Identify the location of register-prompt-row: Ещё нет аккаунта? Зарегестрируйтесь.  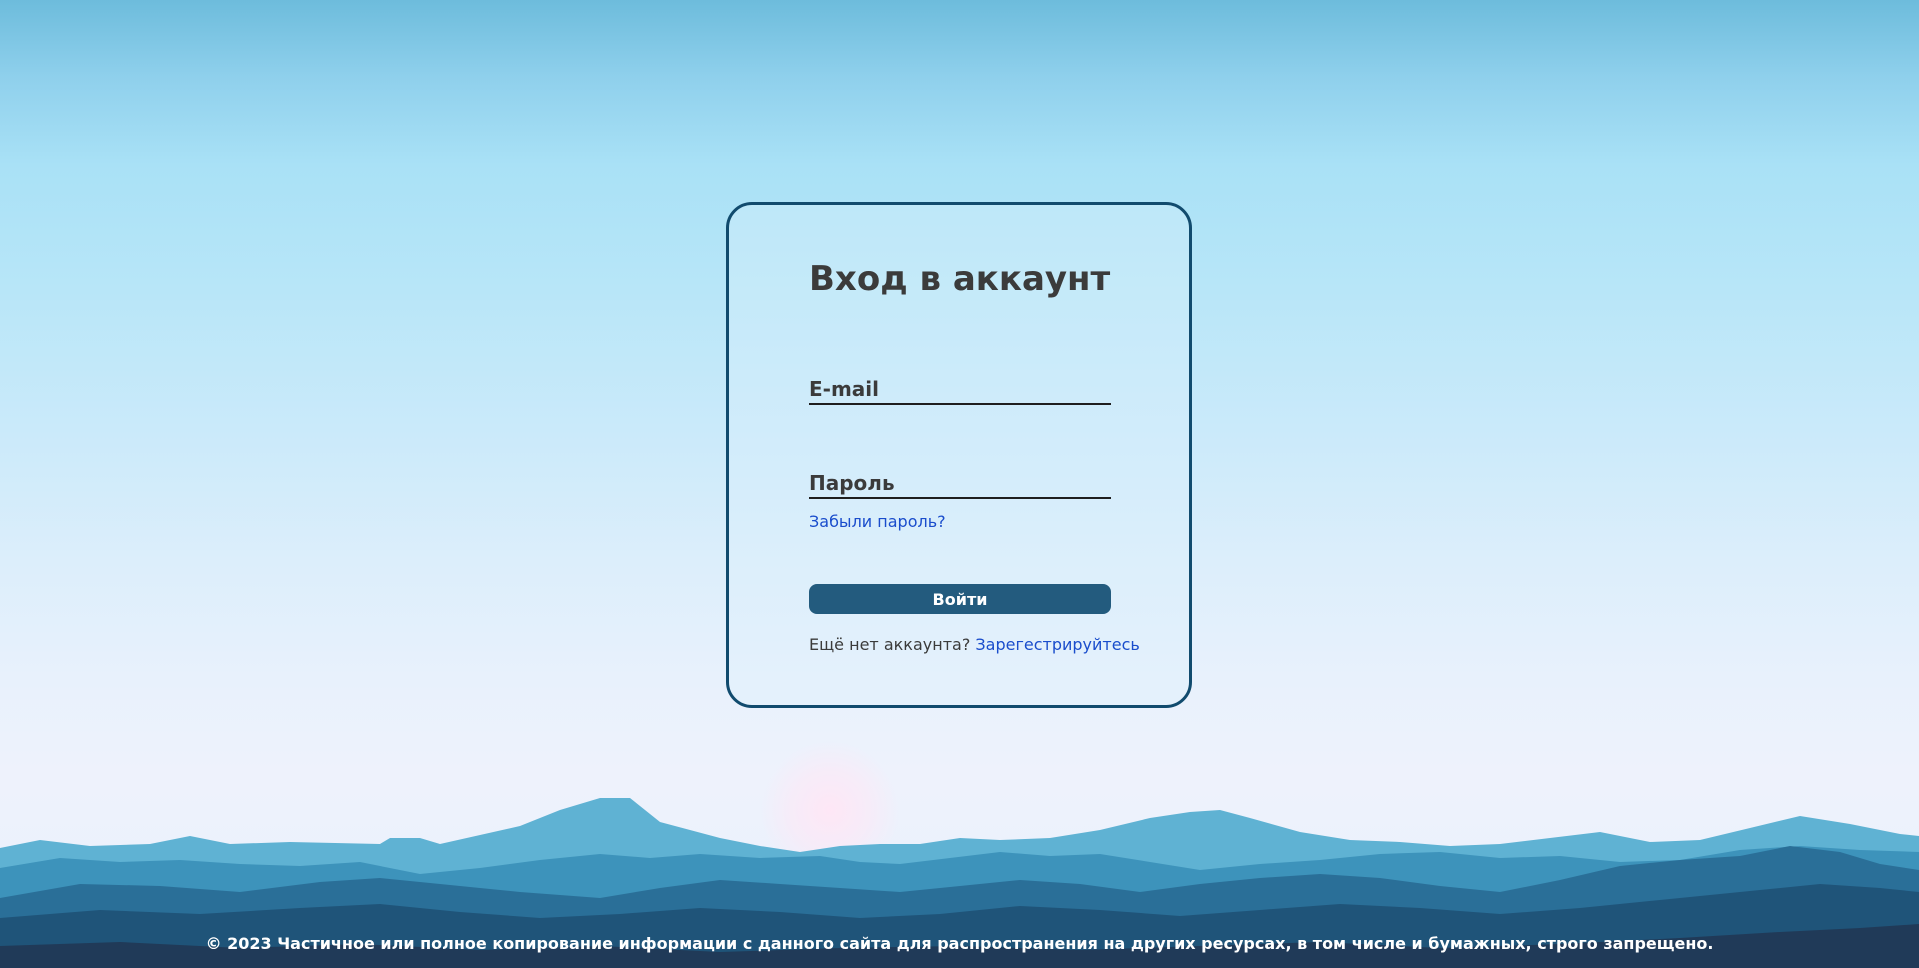
(974, 644).